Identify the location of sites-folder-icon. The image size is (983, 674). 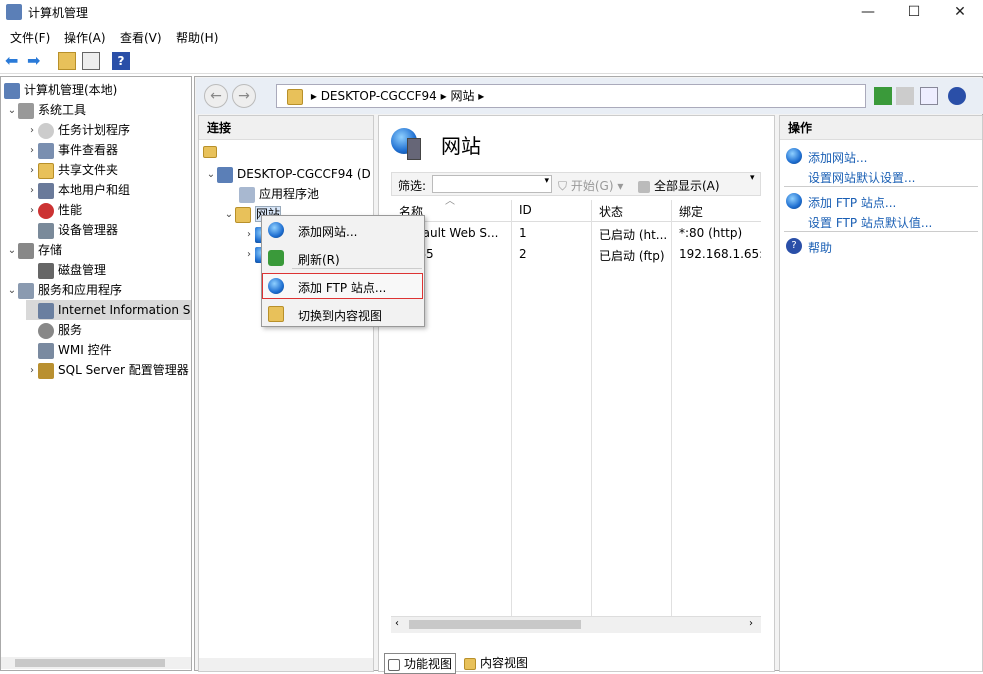
(243, 214).